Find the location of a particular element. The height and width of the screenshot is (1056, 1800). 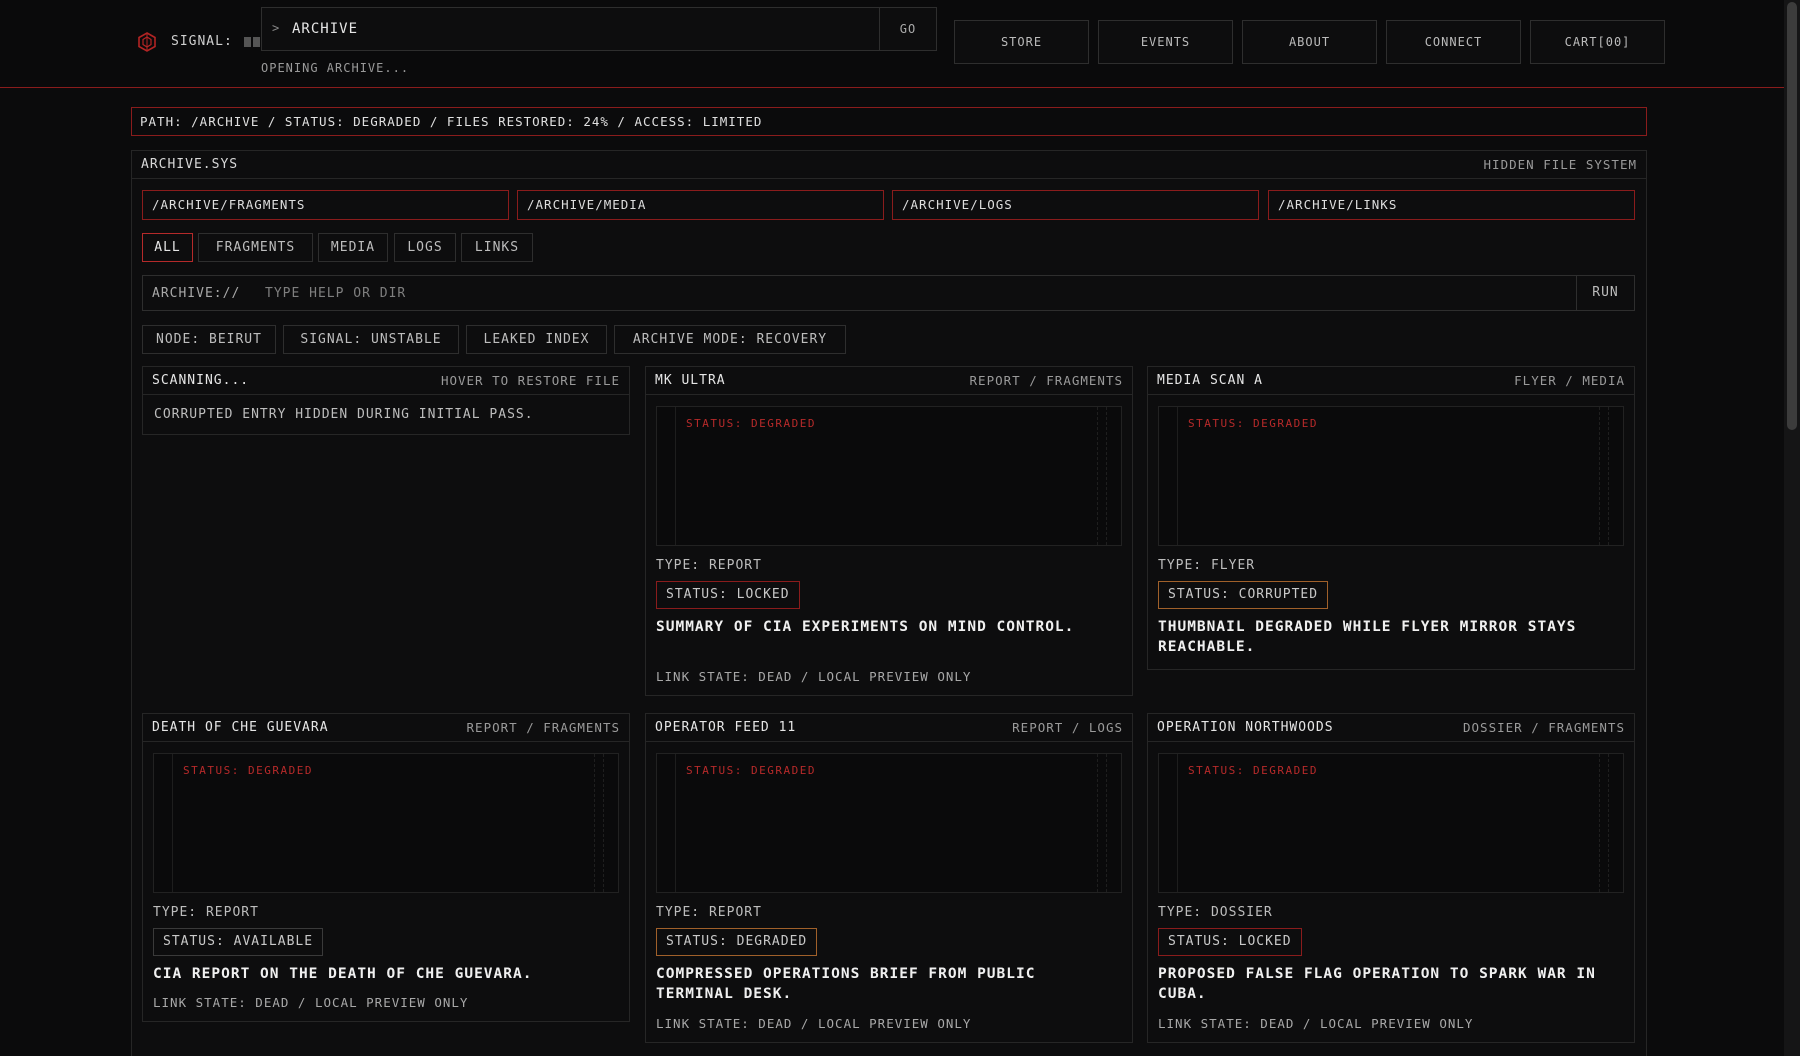

archive-terminal: ARCHIVE:// TYPE HELP OR DIR RUN is located at coordinates (888, 293).